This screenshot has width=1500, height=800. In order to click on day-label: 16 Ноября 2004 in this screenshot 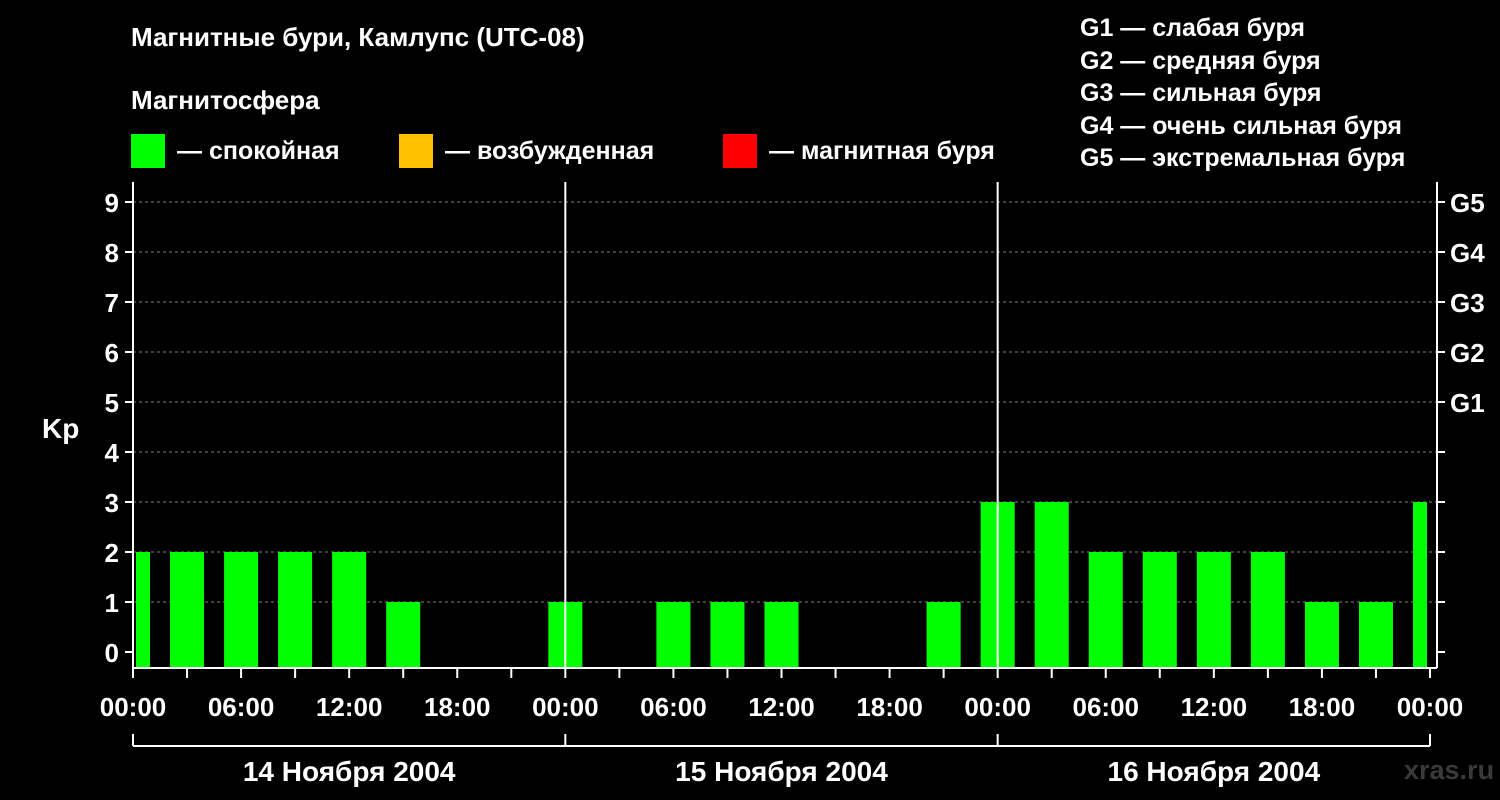, I will do `click(1214, 771)`.